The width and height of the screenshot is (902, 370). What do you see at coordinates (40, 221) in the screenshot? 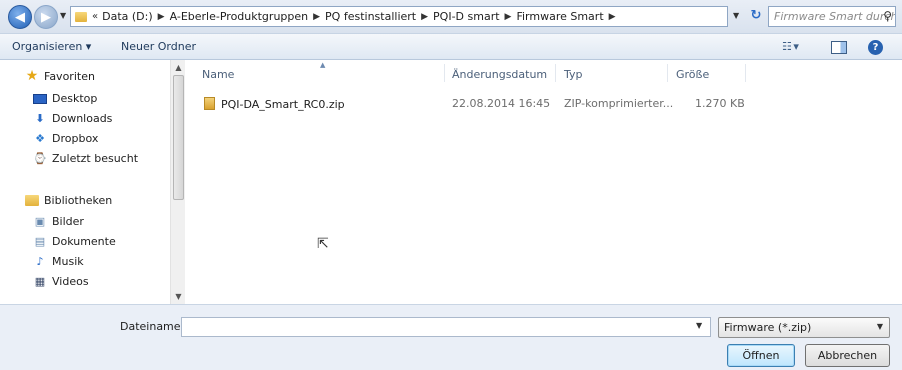
I see `pictures-icon: ▣` at bounding box center [40, 221].